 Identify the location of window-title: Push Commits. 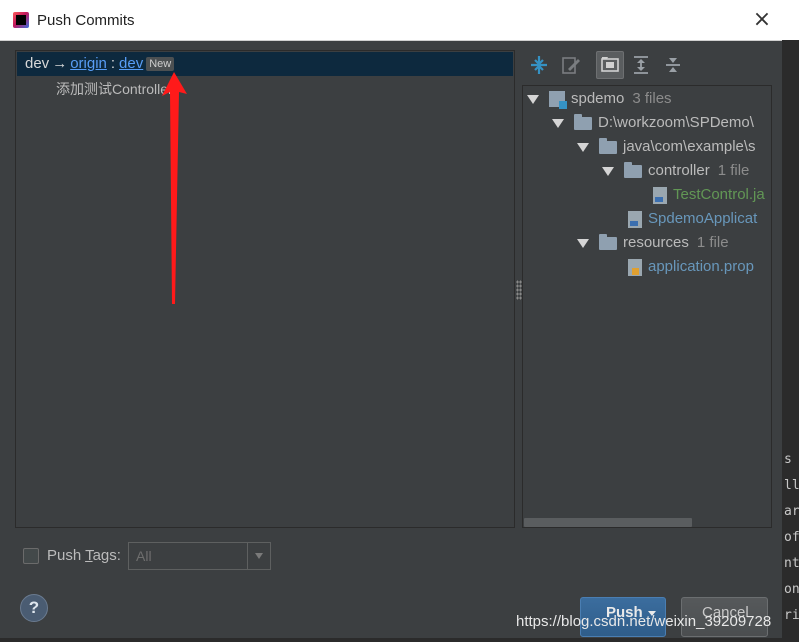
(86, 20).